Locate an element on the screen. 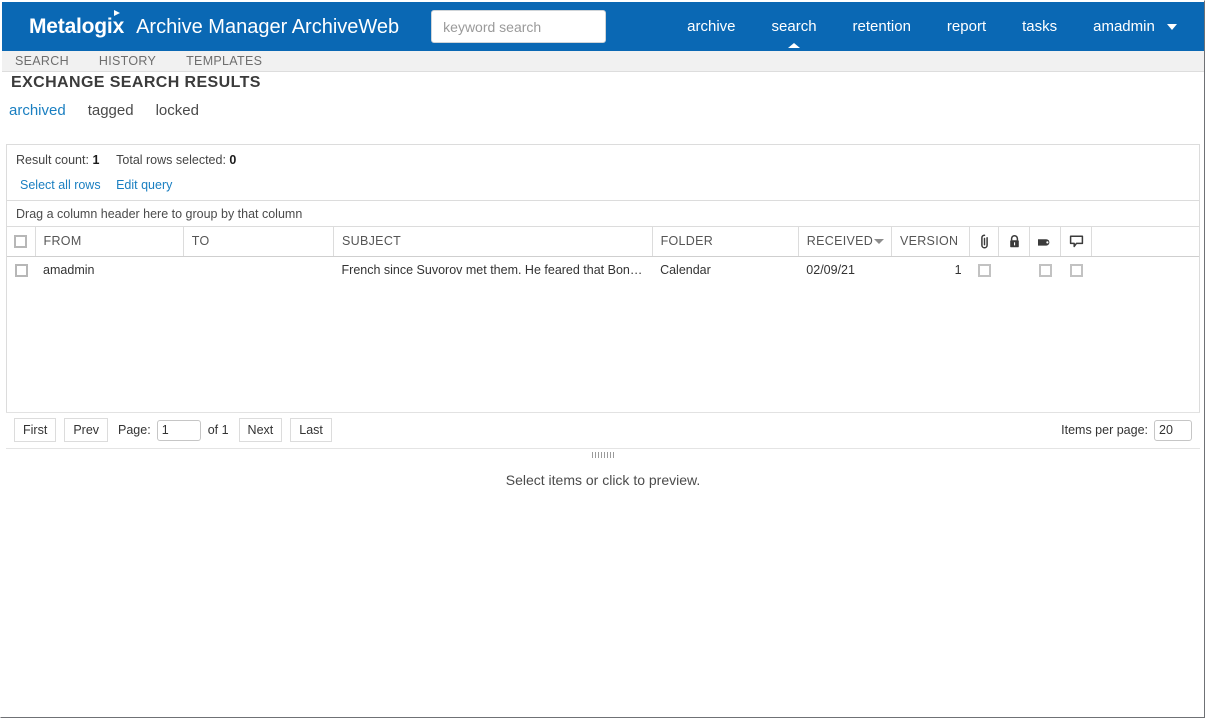 The image size is (1205, 718). row-select-cell is located at coordinates (21, 270).